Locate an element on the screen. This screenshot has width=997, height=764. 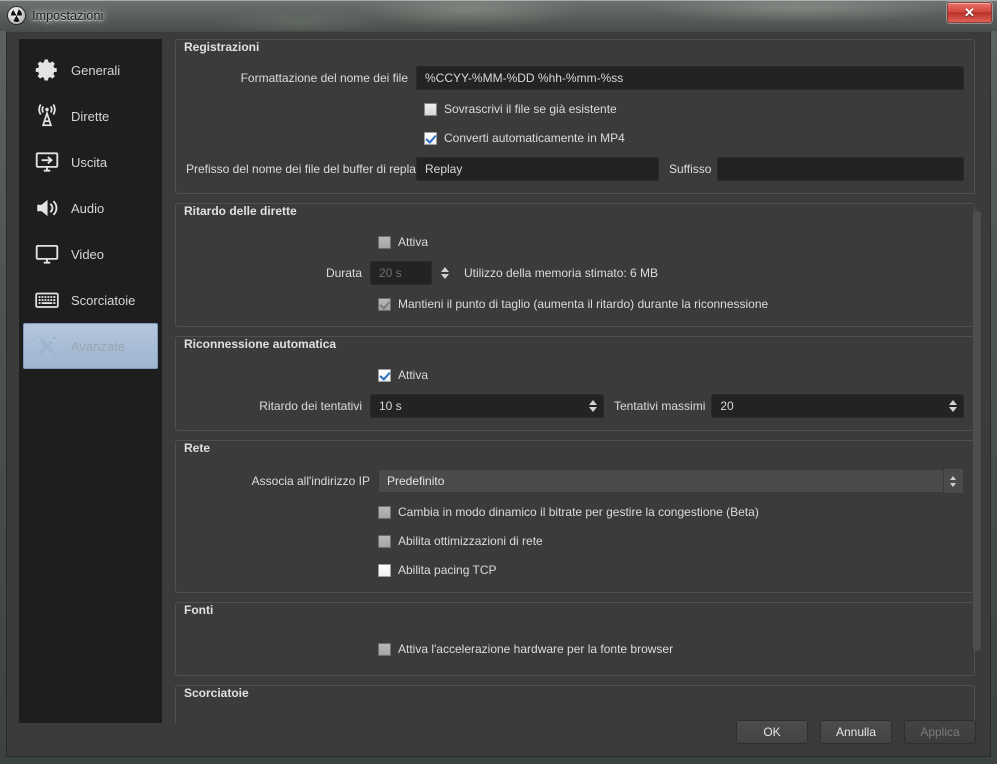
max-retries-input: 20 is located at coordinates (837, 406).